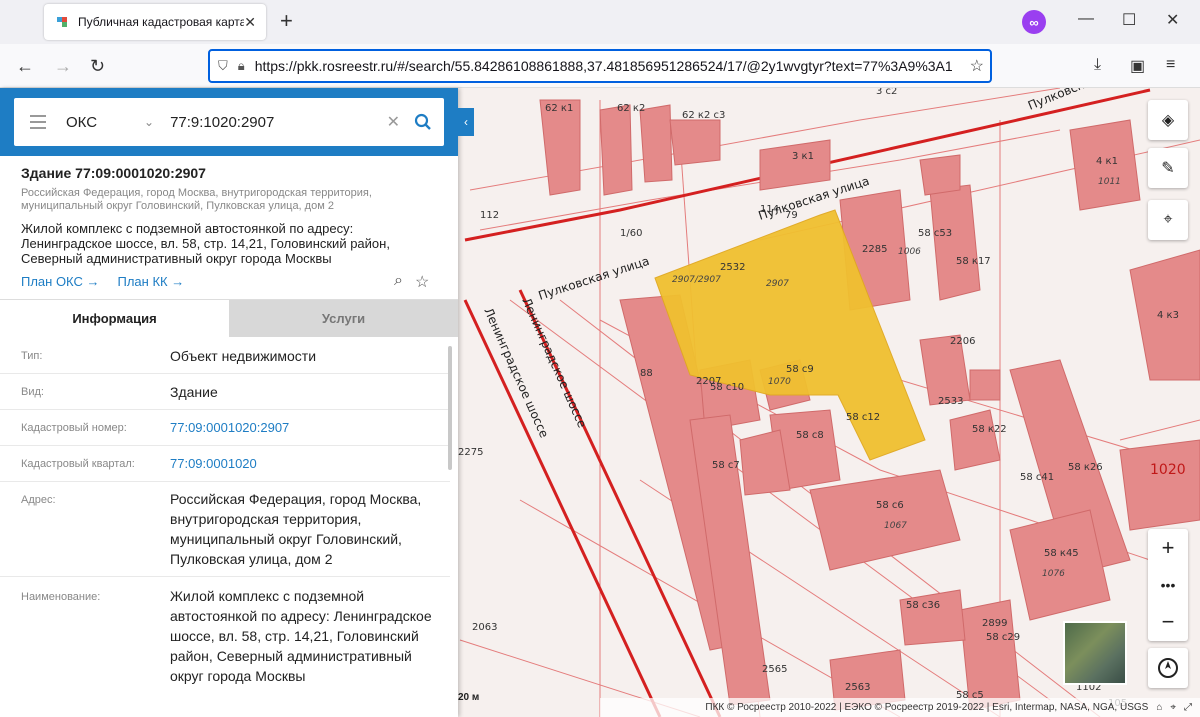  I want to click on home-icon: ⌂, so click(1159, 707).